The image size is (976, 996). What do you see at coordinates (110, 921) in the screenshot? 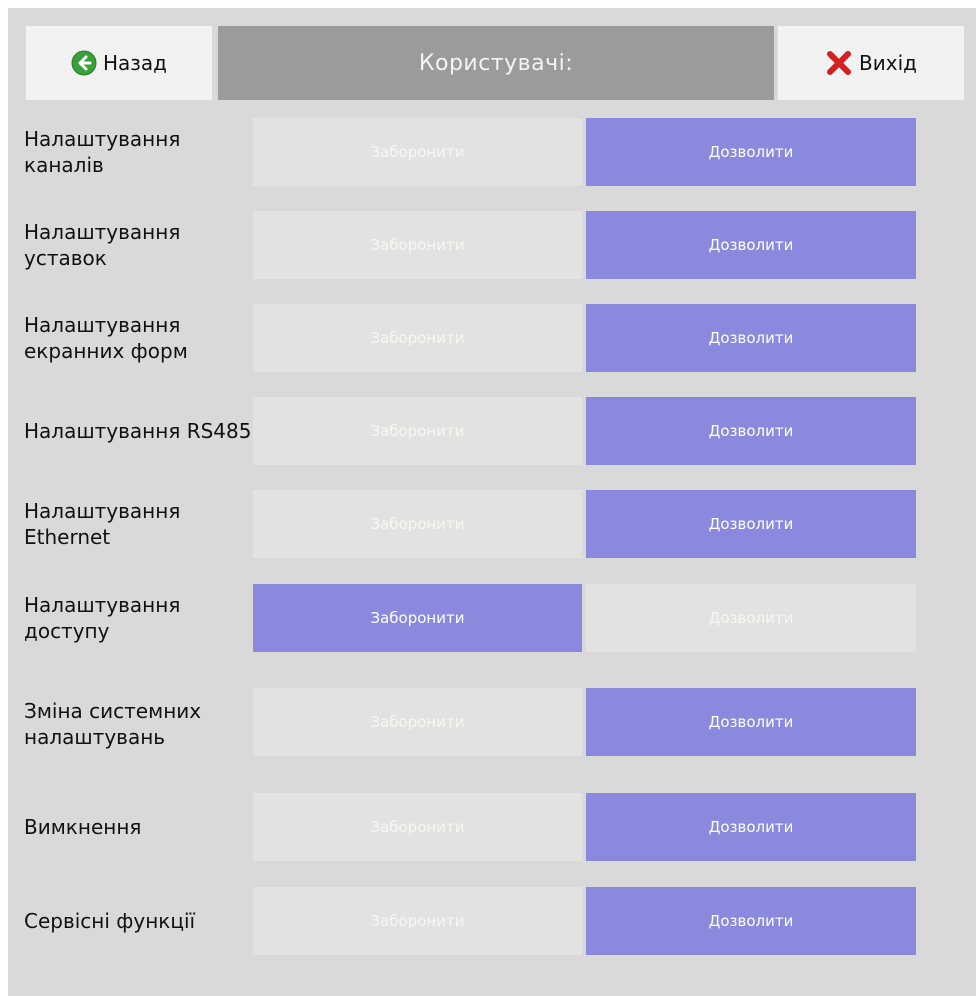
I see `permission-label: Сервісні функції` at bounding box center [110, 921].